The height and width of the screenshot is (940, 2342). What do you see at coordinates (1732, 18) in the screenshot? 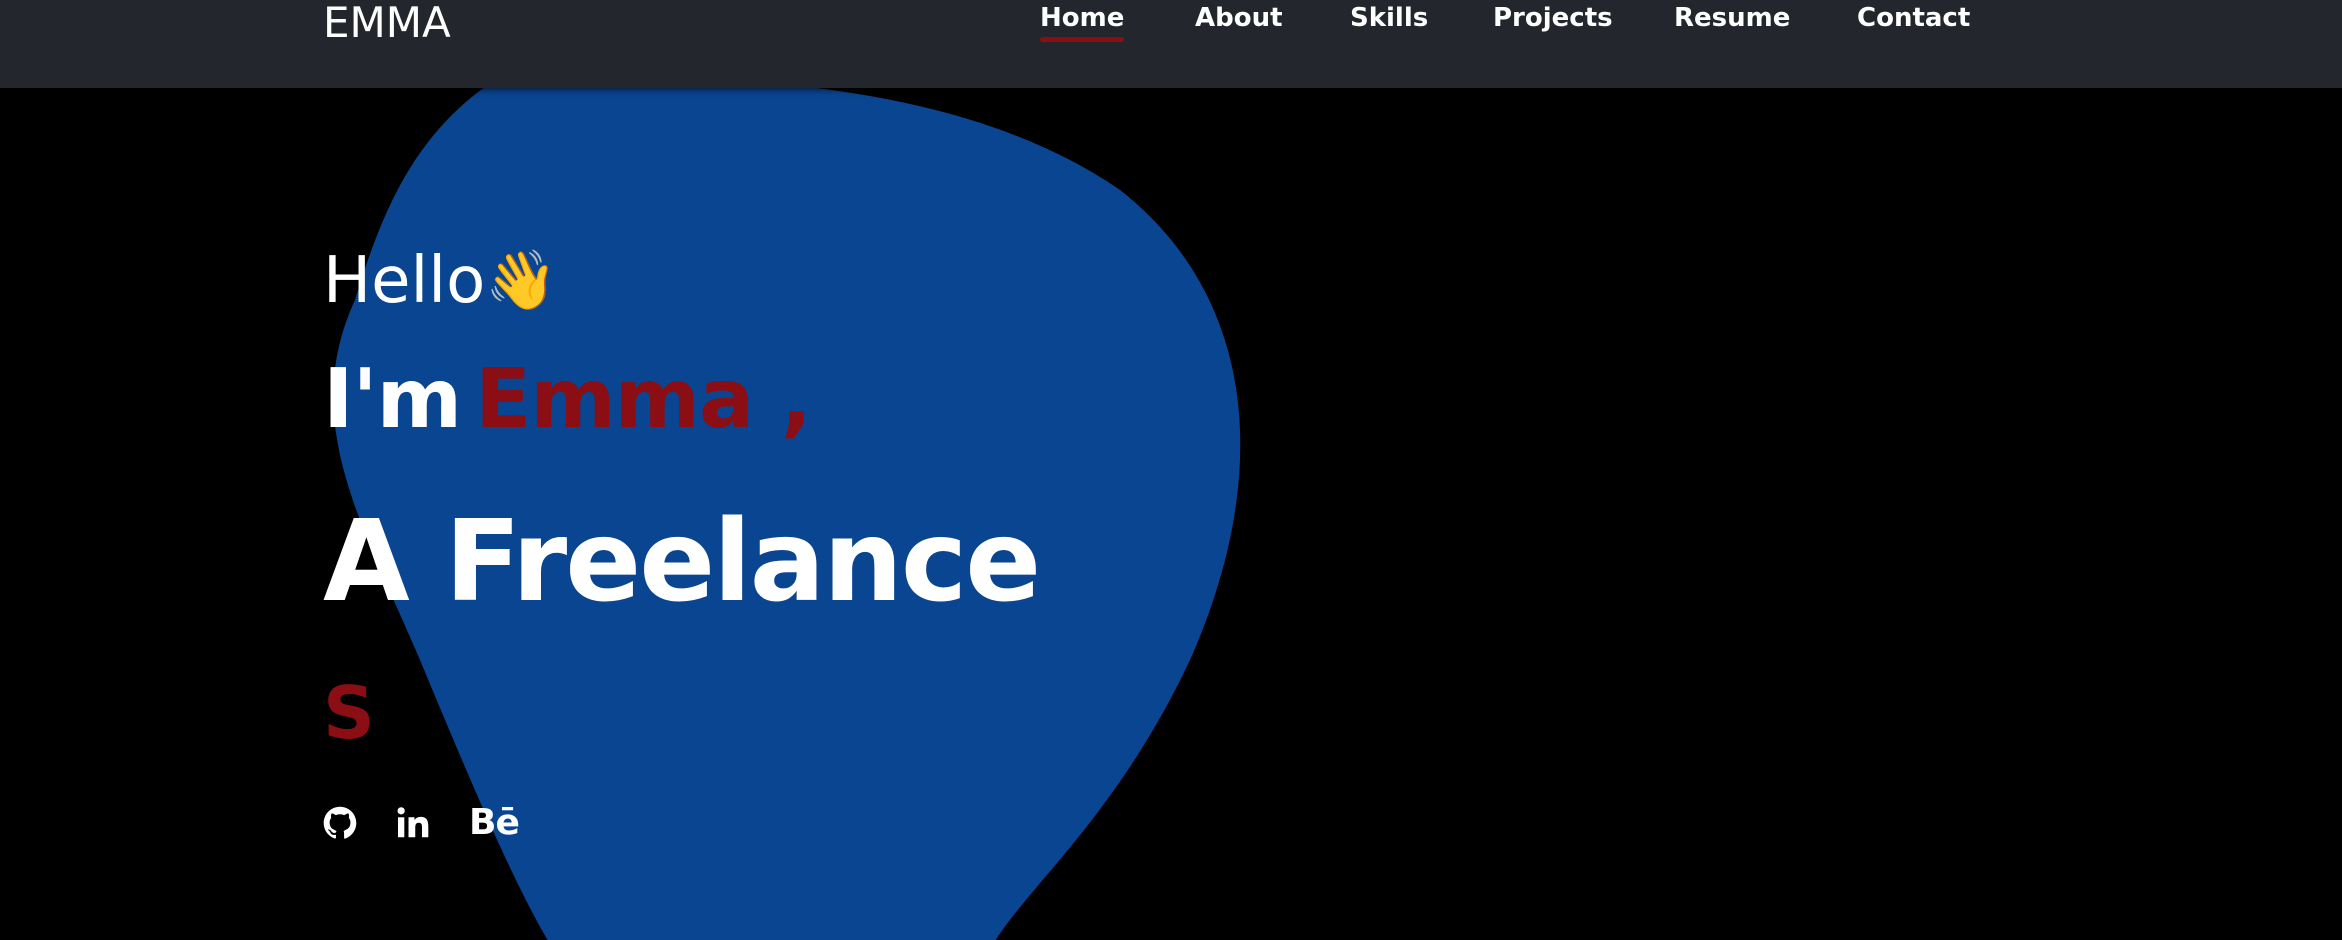
I see `nav-item-resume: Resume` at bounding box center [1732, 18].